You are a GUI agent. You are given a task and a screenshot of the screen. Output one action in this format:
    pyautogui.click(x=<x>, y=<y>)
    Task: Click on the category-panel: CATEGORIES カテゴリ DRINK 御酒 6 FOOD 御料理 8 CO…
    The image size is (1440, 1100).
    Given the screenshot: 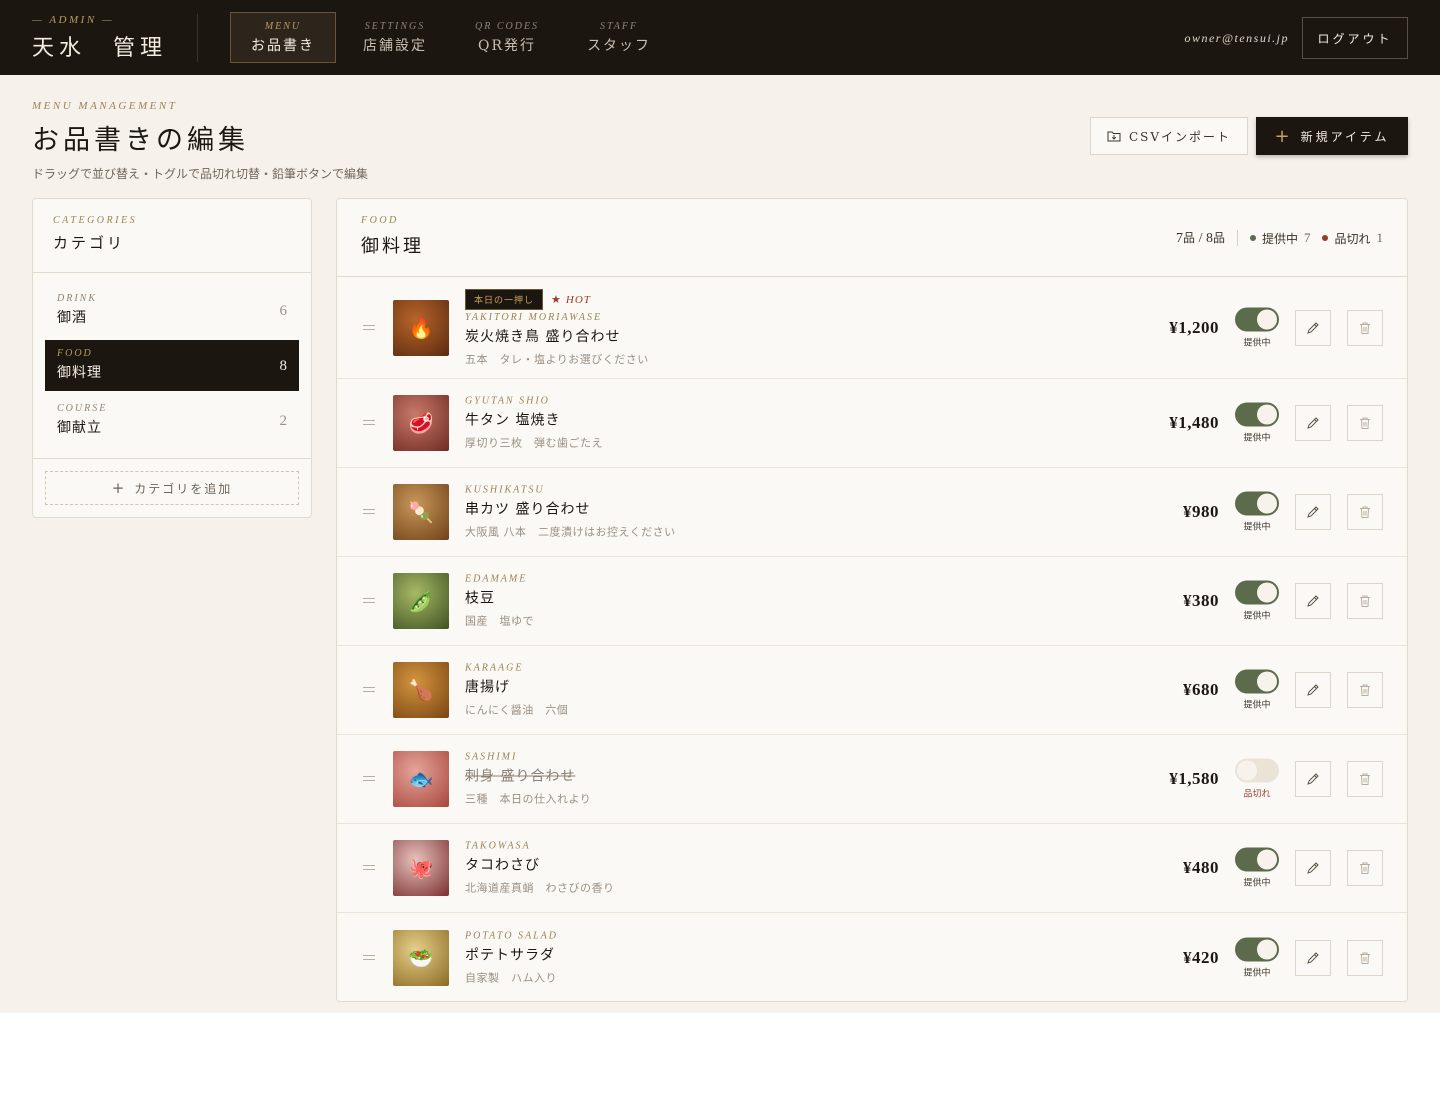 What is the action you would take?
    pyautogui.click(x=172, y=358)
    